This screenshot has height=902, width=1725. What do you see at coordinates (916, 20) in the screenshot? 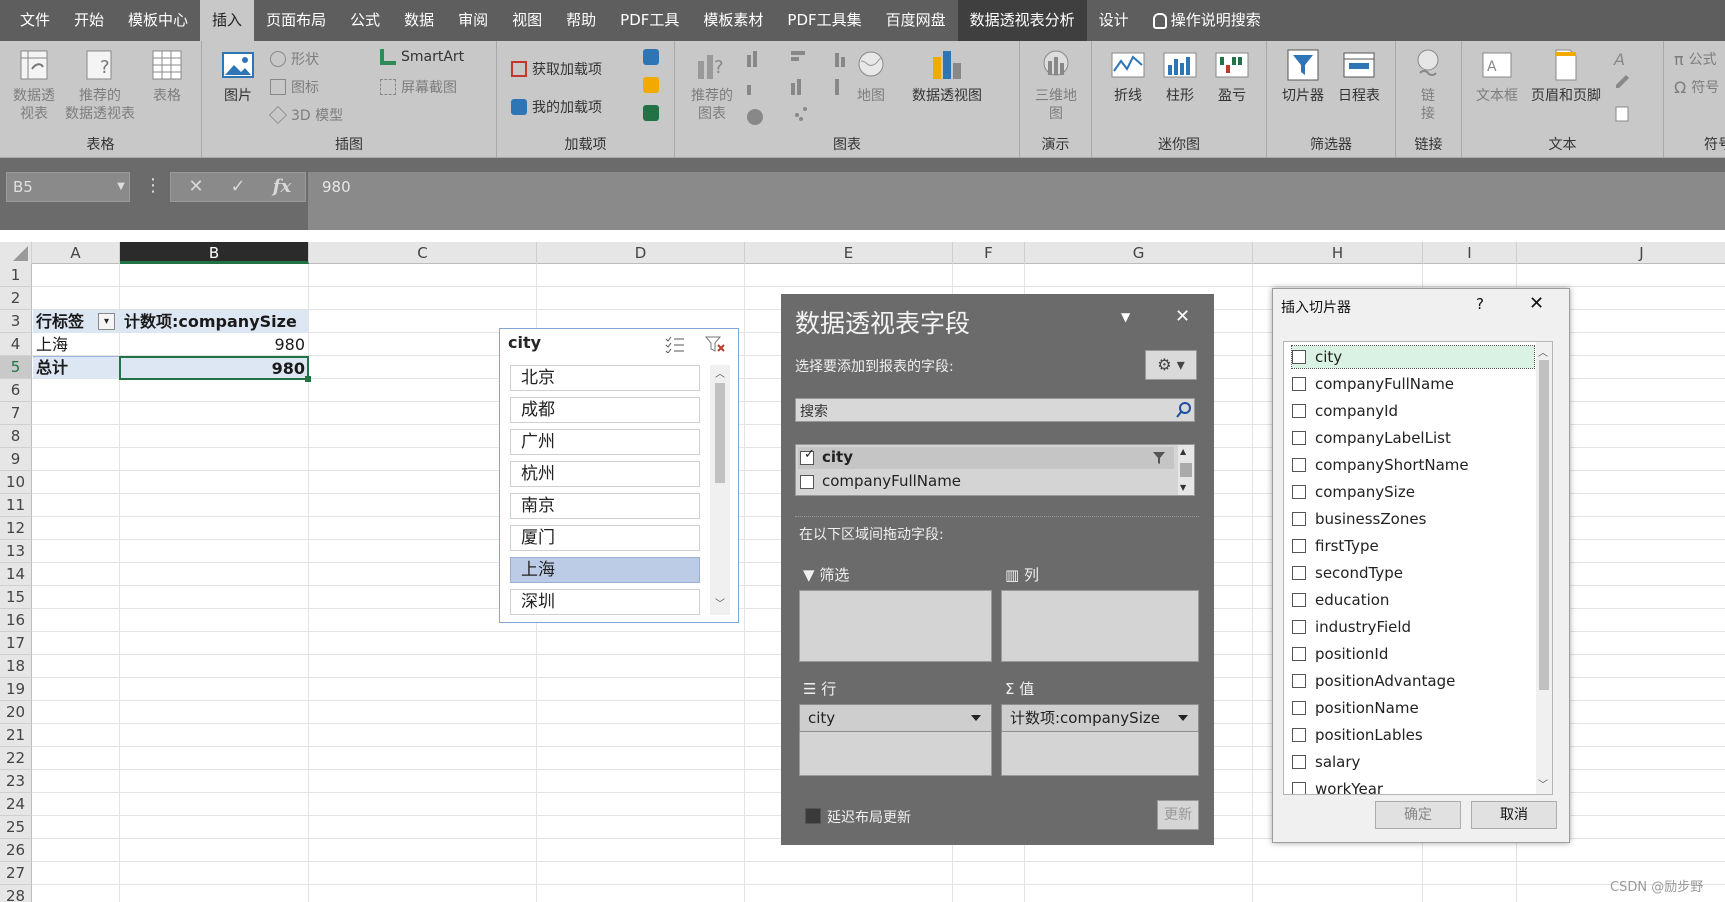
I see `menu-tab-13: 百度网盘` at bounding box center [916, 20].